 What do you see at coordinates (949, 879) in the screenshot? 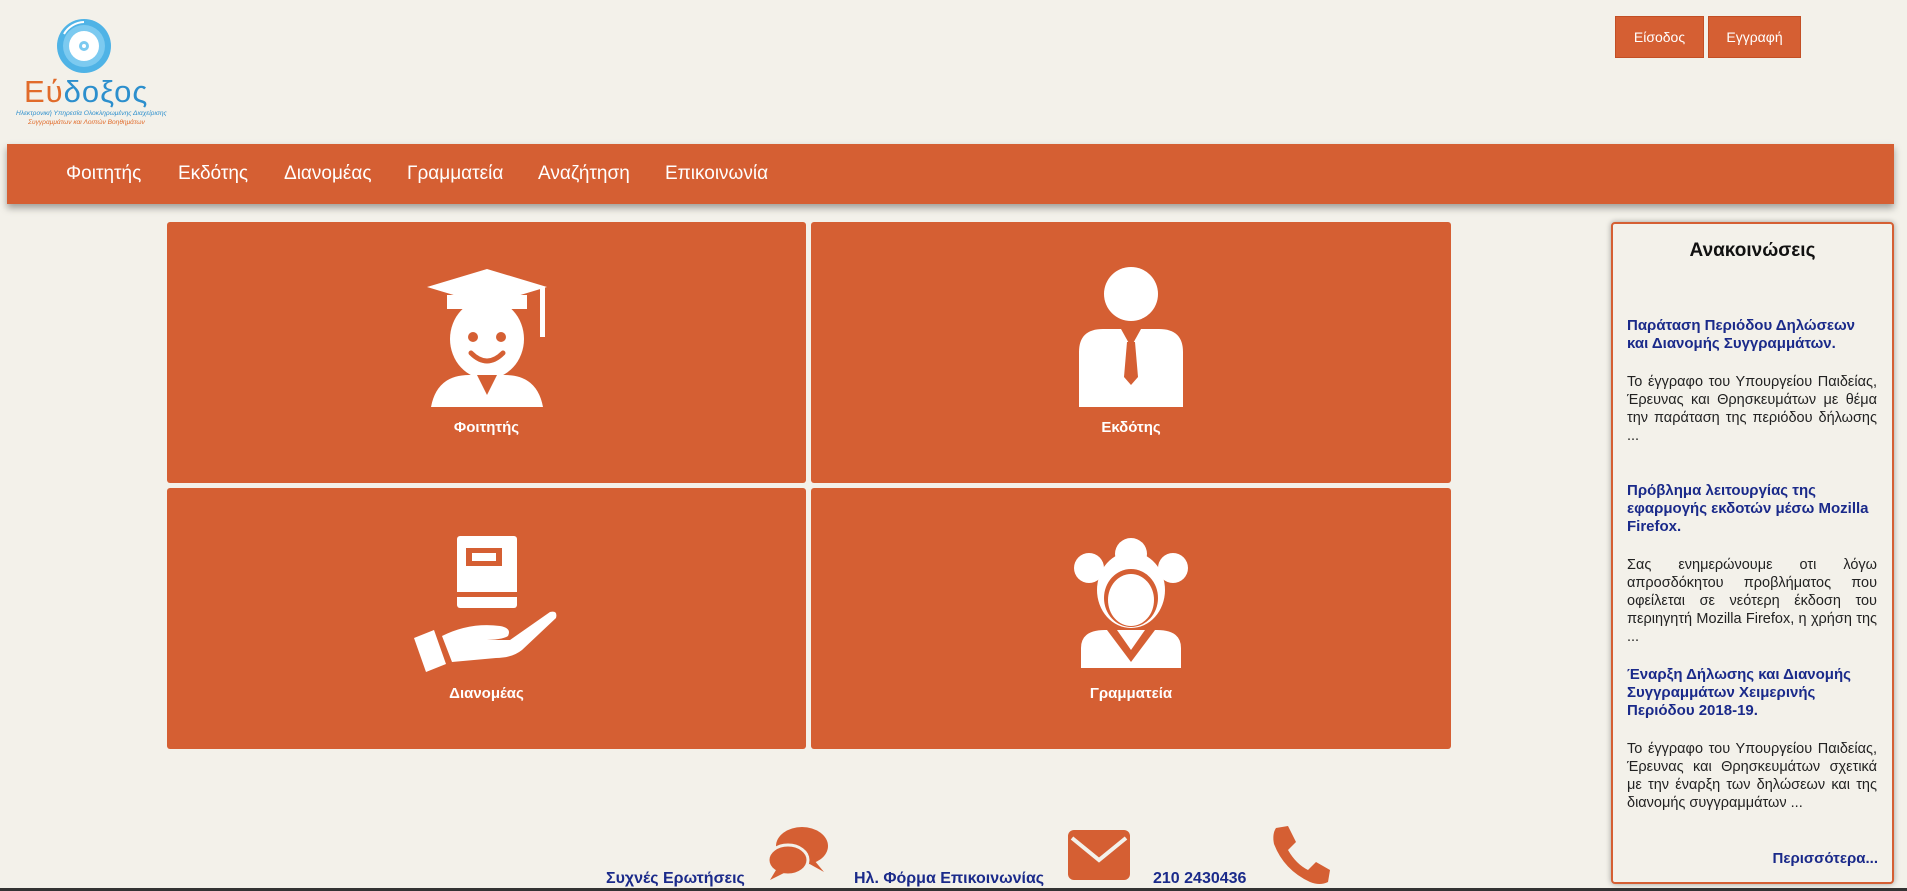
I see `contact-form-link: Ηλ. Φόρμα Επικοινωνίας` at bounding box center [949, 879].